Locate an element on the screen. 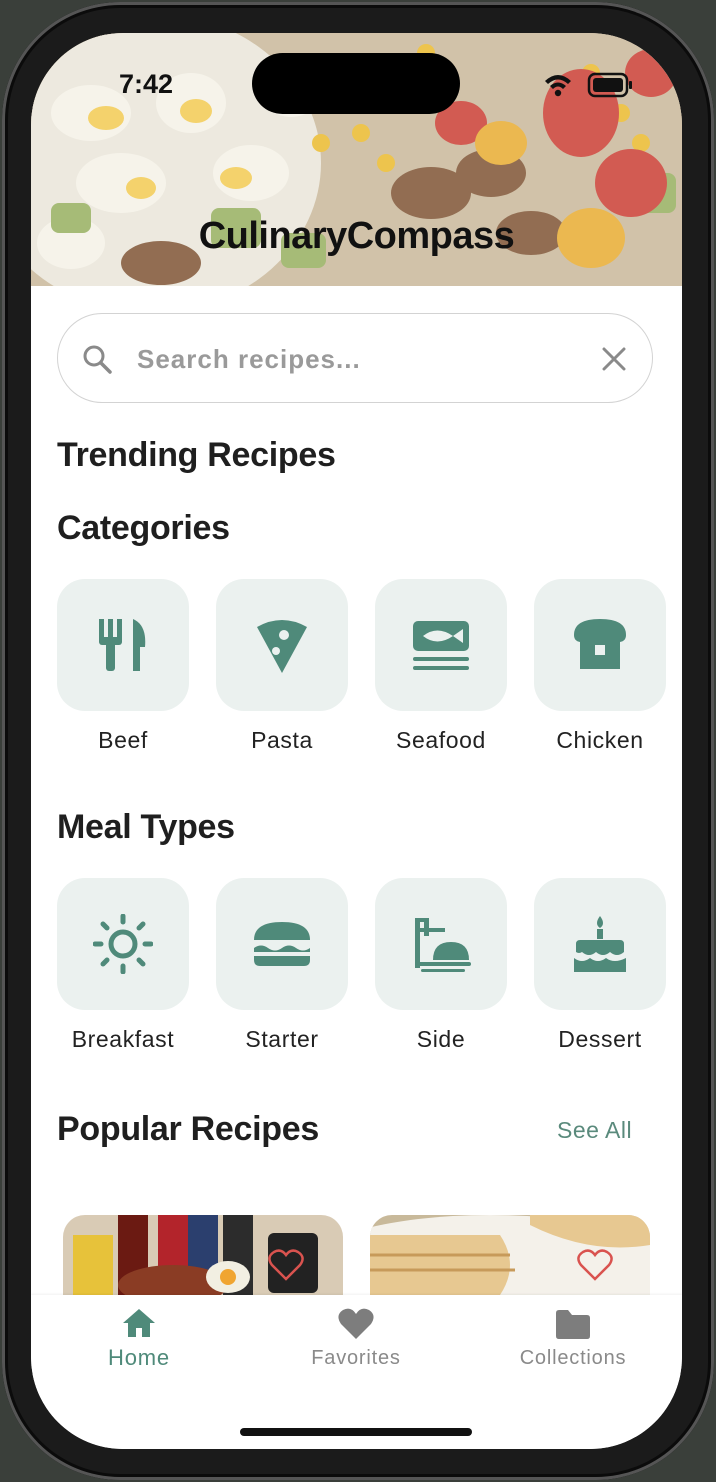  status-time: 7:42 is located at coordinates (146, 84).